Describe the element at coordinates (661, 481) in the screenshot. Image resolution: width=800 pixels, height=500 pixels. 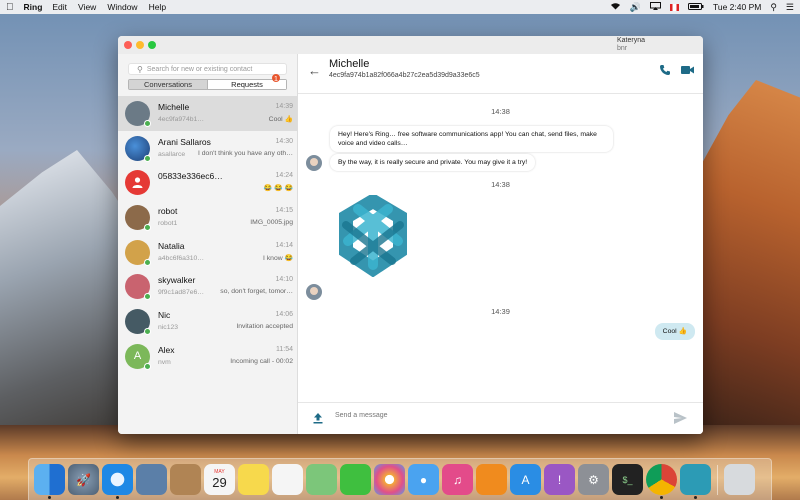
I see `chrome-icon` at that location.